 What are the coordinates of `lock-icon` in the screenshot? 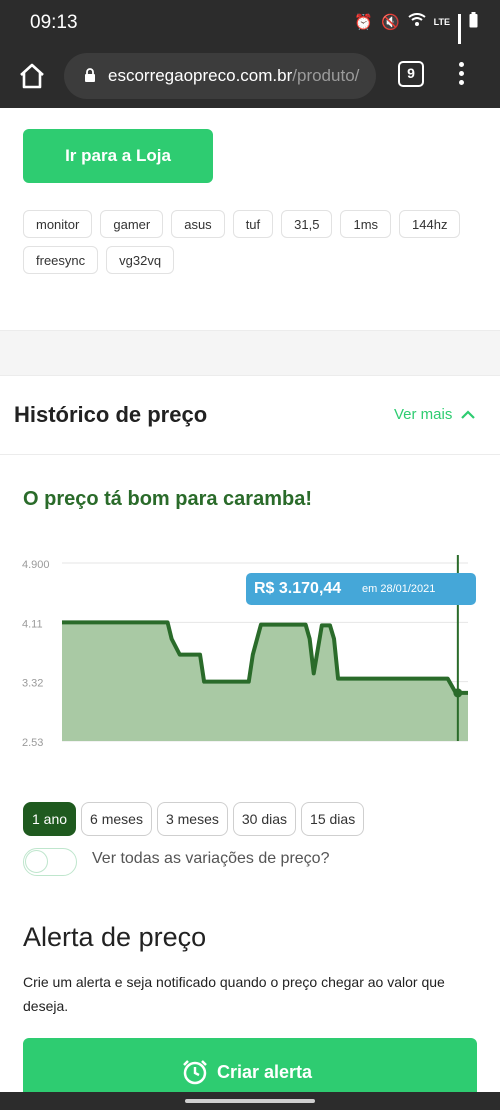 It's located at (90, 75).